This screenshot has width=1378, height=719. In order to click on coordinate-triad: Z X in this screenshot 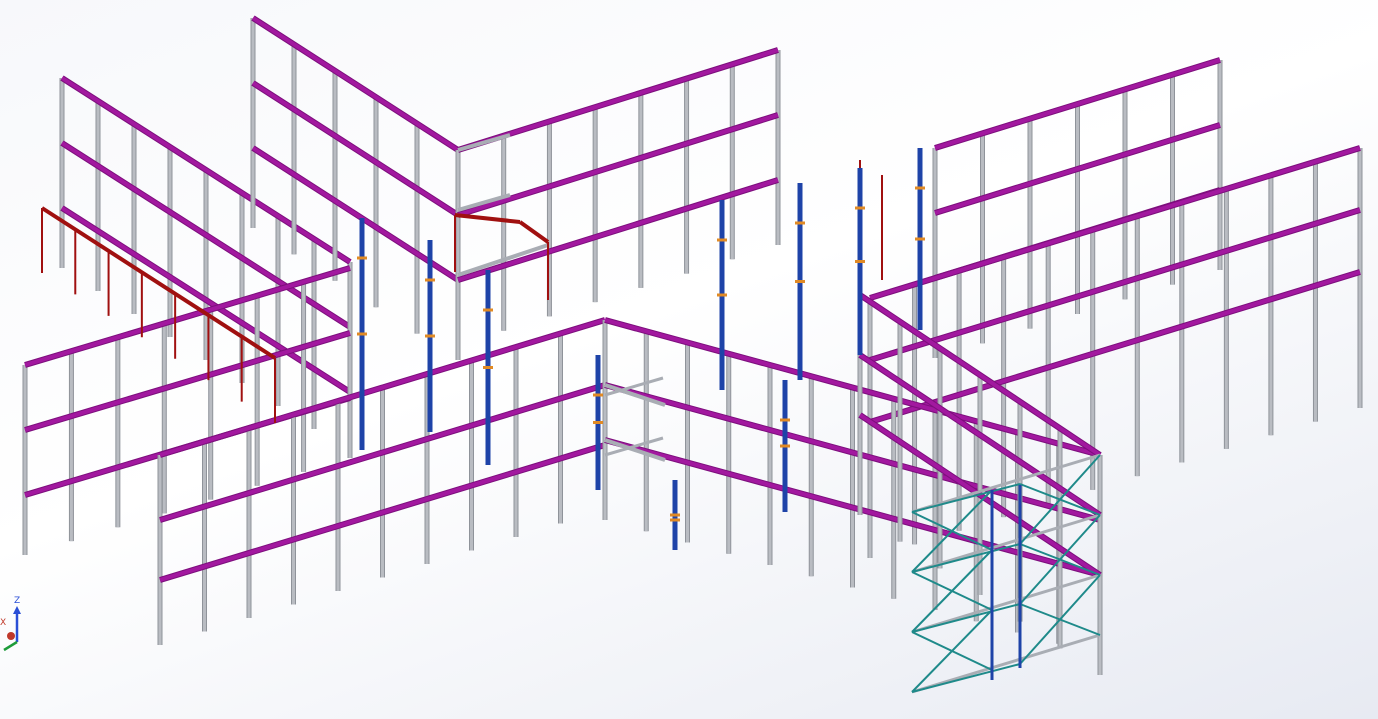, I will do `click(17, 626)`.